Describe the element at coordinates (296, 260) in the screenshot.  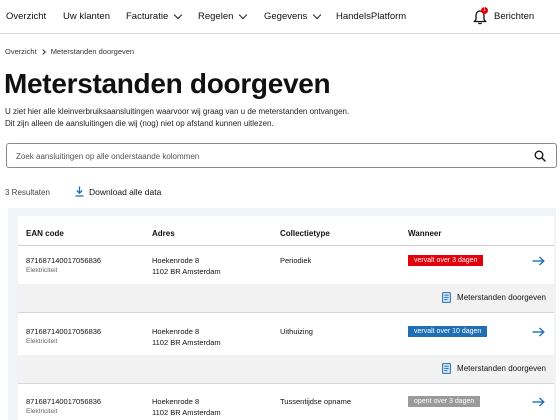
I see `collection-type: Periodiek` at that location.